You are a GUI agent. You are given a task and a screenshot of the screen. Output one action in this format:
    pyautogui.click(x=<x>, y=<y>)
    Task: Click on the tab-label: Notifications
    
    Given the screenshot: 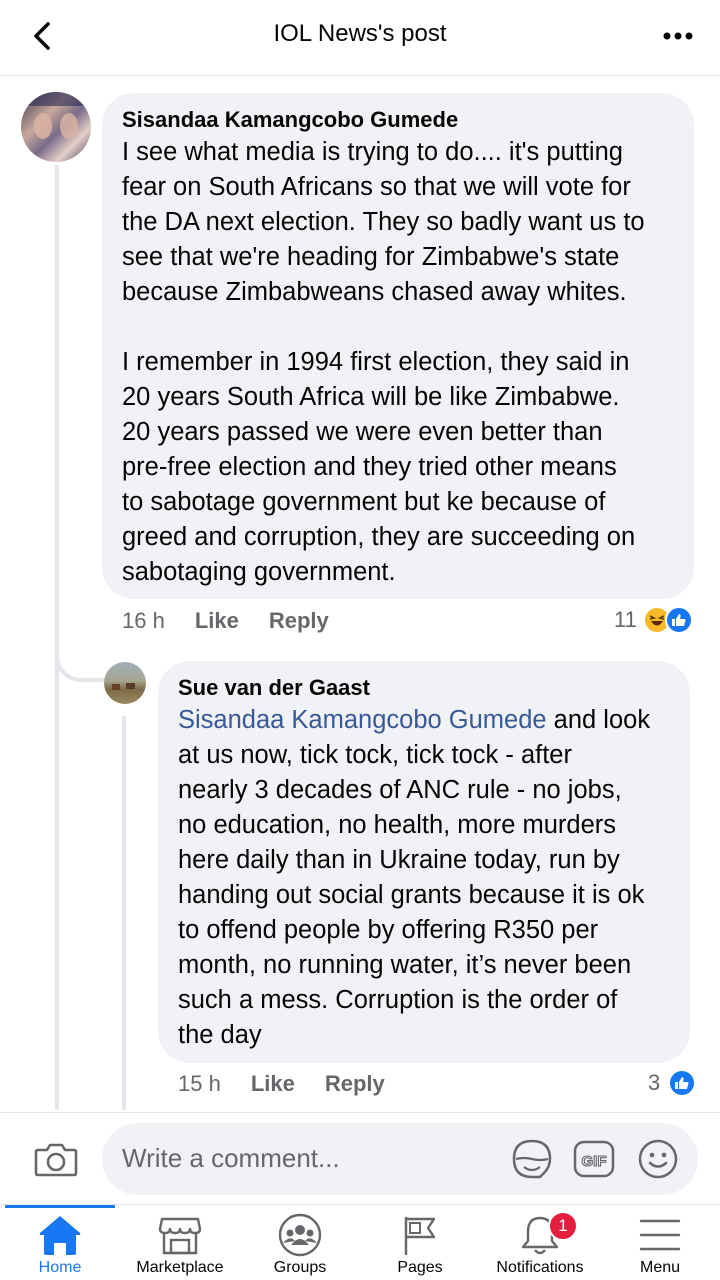 What is the action you would take?
    pyautogui.click(x=540, y=1267)
    